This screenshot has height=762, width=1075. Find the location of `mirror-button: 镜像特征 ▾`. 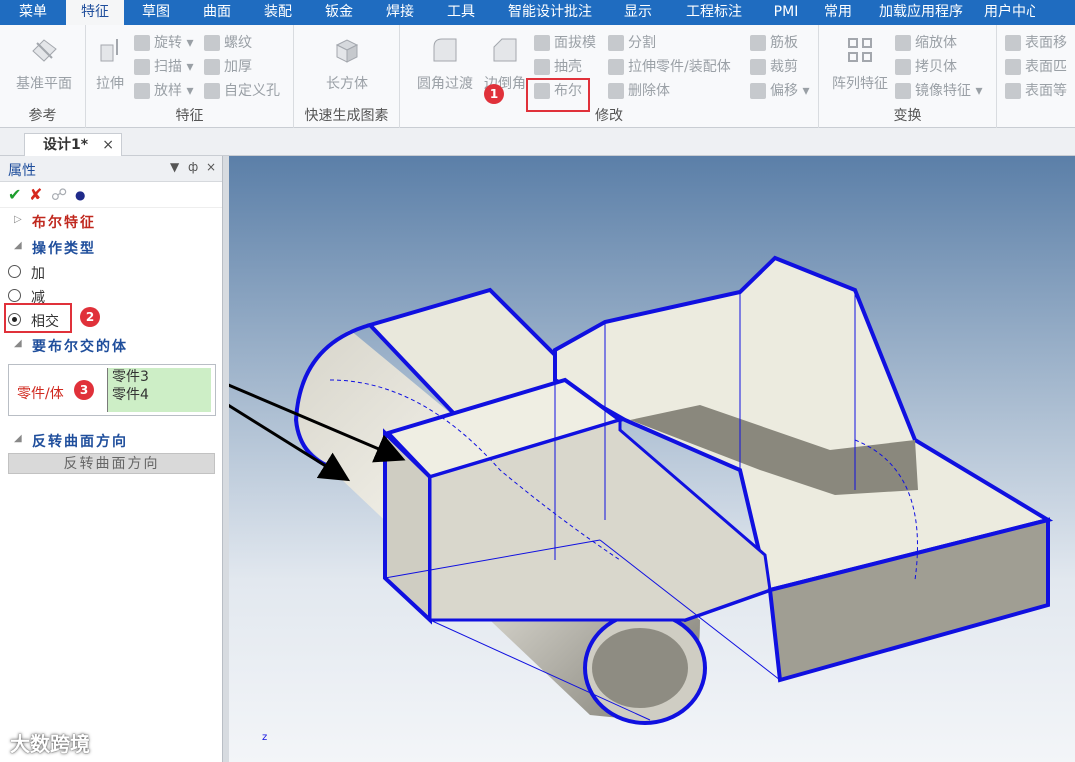

mirror-button: 镜像特征 ▾ is located at coordinates (938, 91).